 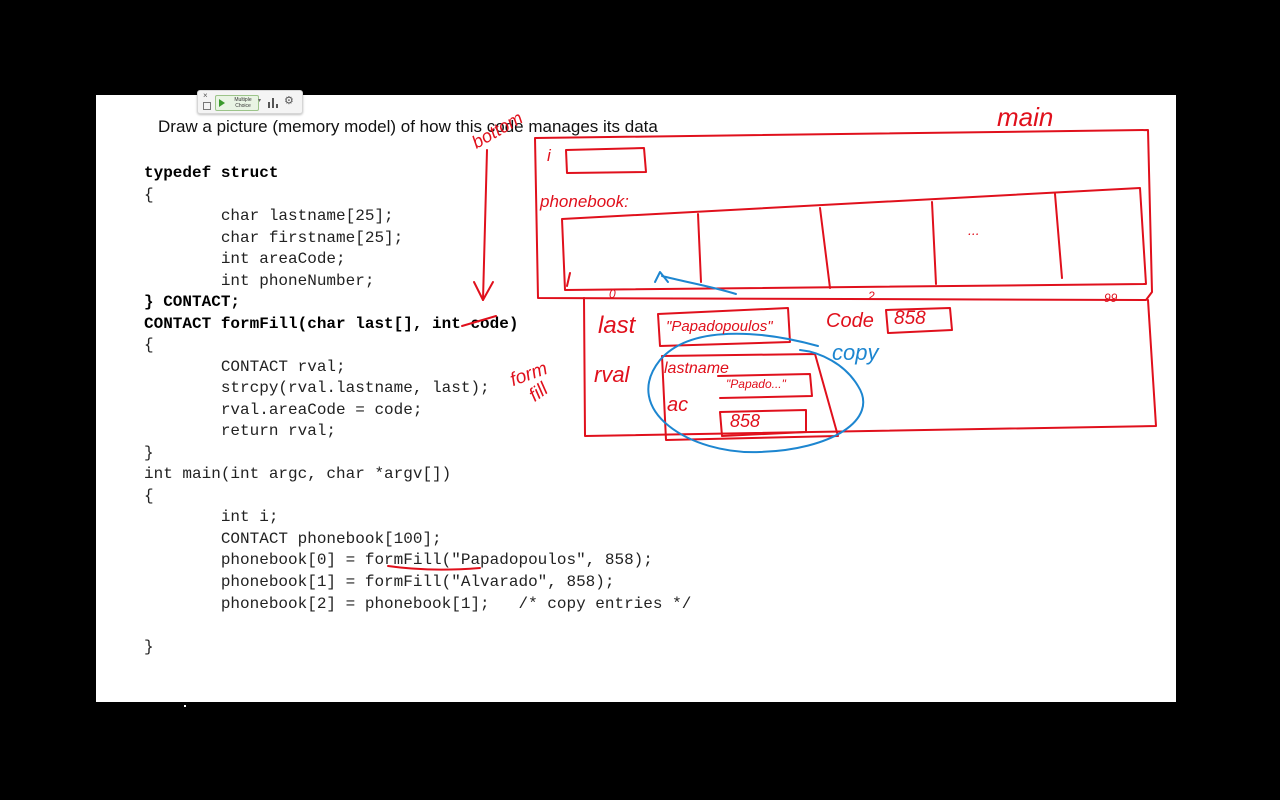 What do you see at coordinates (331, 324) in the screenshot?
I see `code-line: CONTACT formFill(char last[], int code)` at bounding box center [331, 324].